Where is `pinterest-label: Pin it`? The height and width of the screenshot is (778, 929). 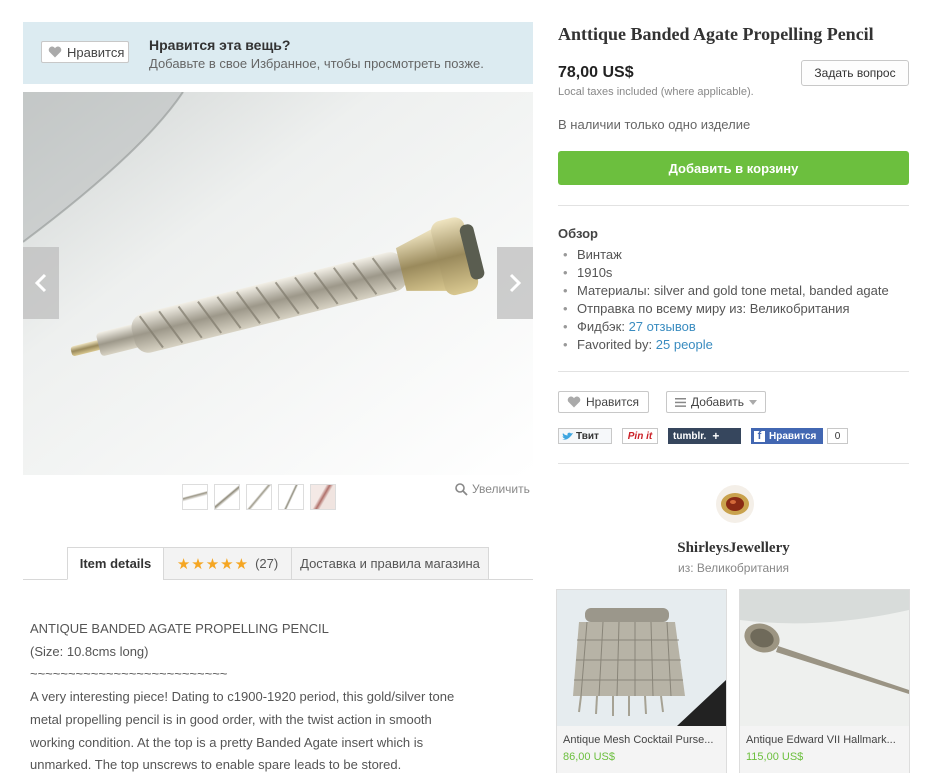
pinterest-label: Pin it is located at coordinates (640, 436).